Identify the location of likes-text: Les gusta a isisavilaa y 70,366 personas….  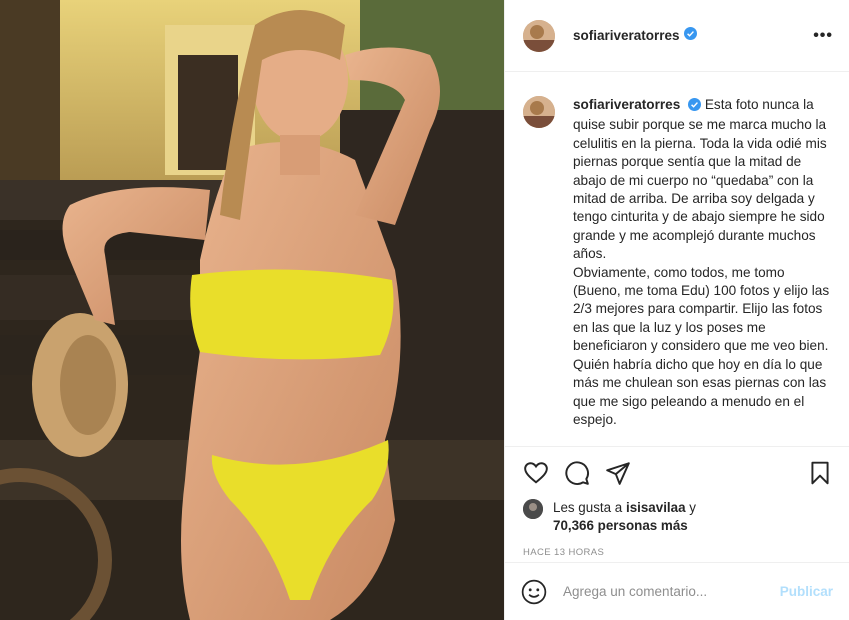
(624, 517).